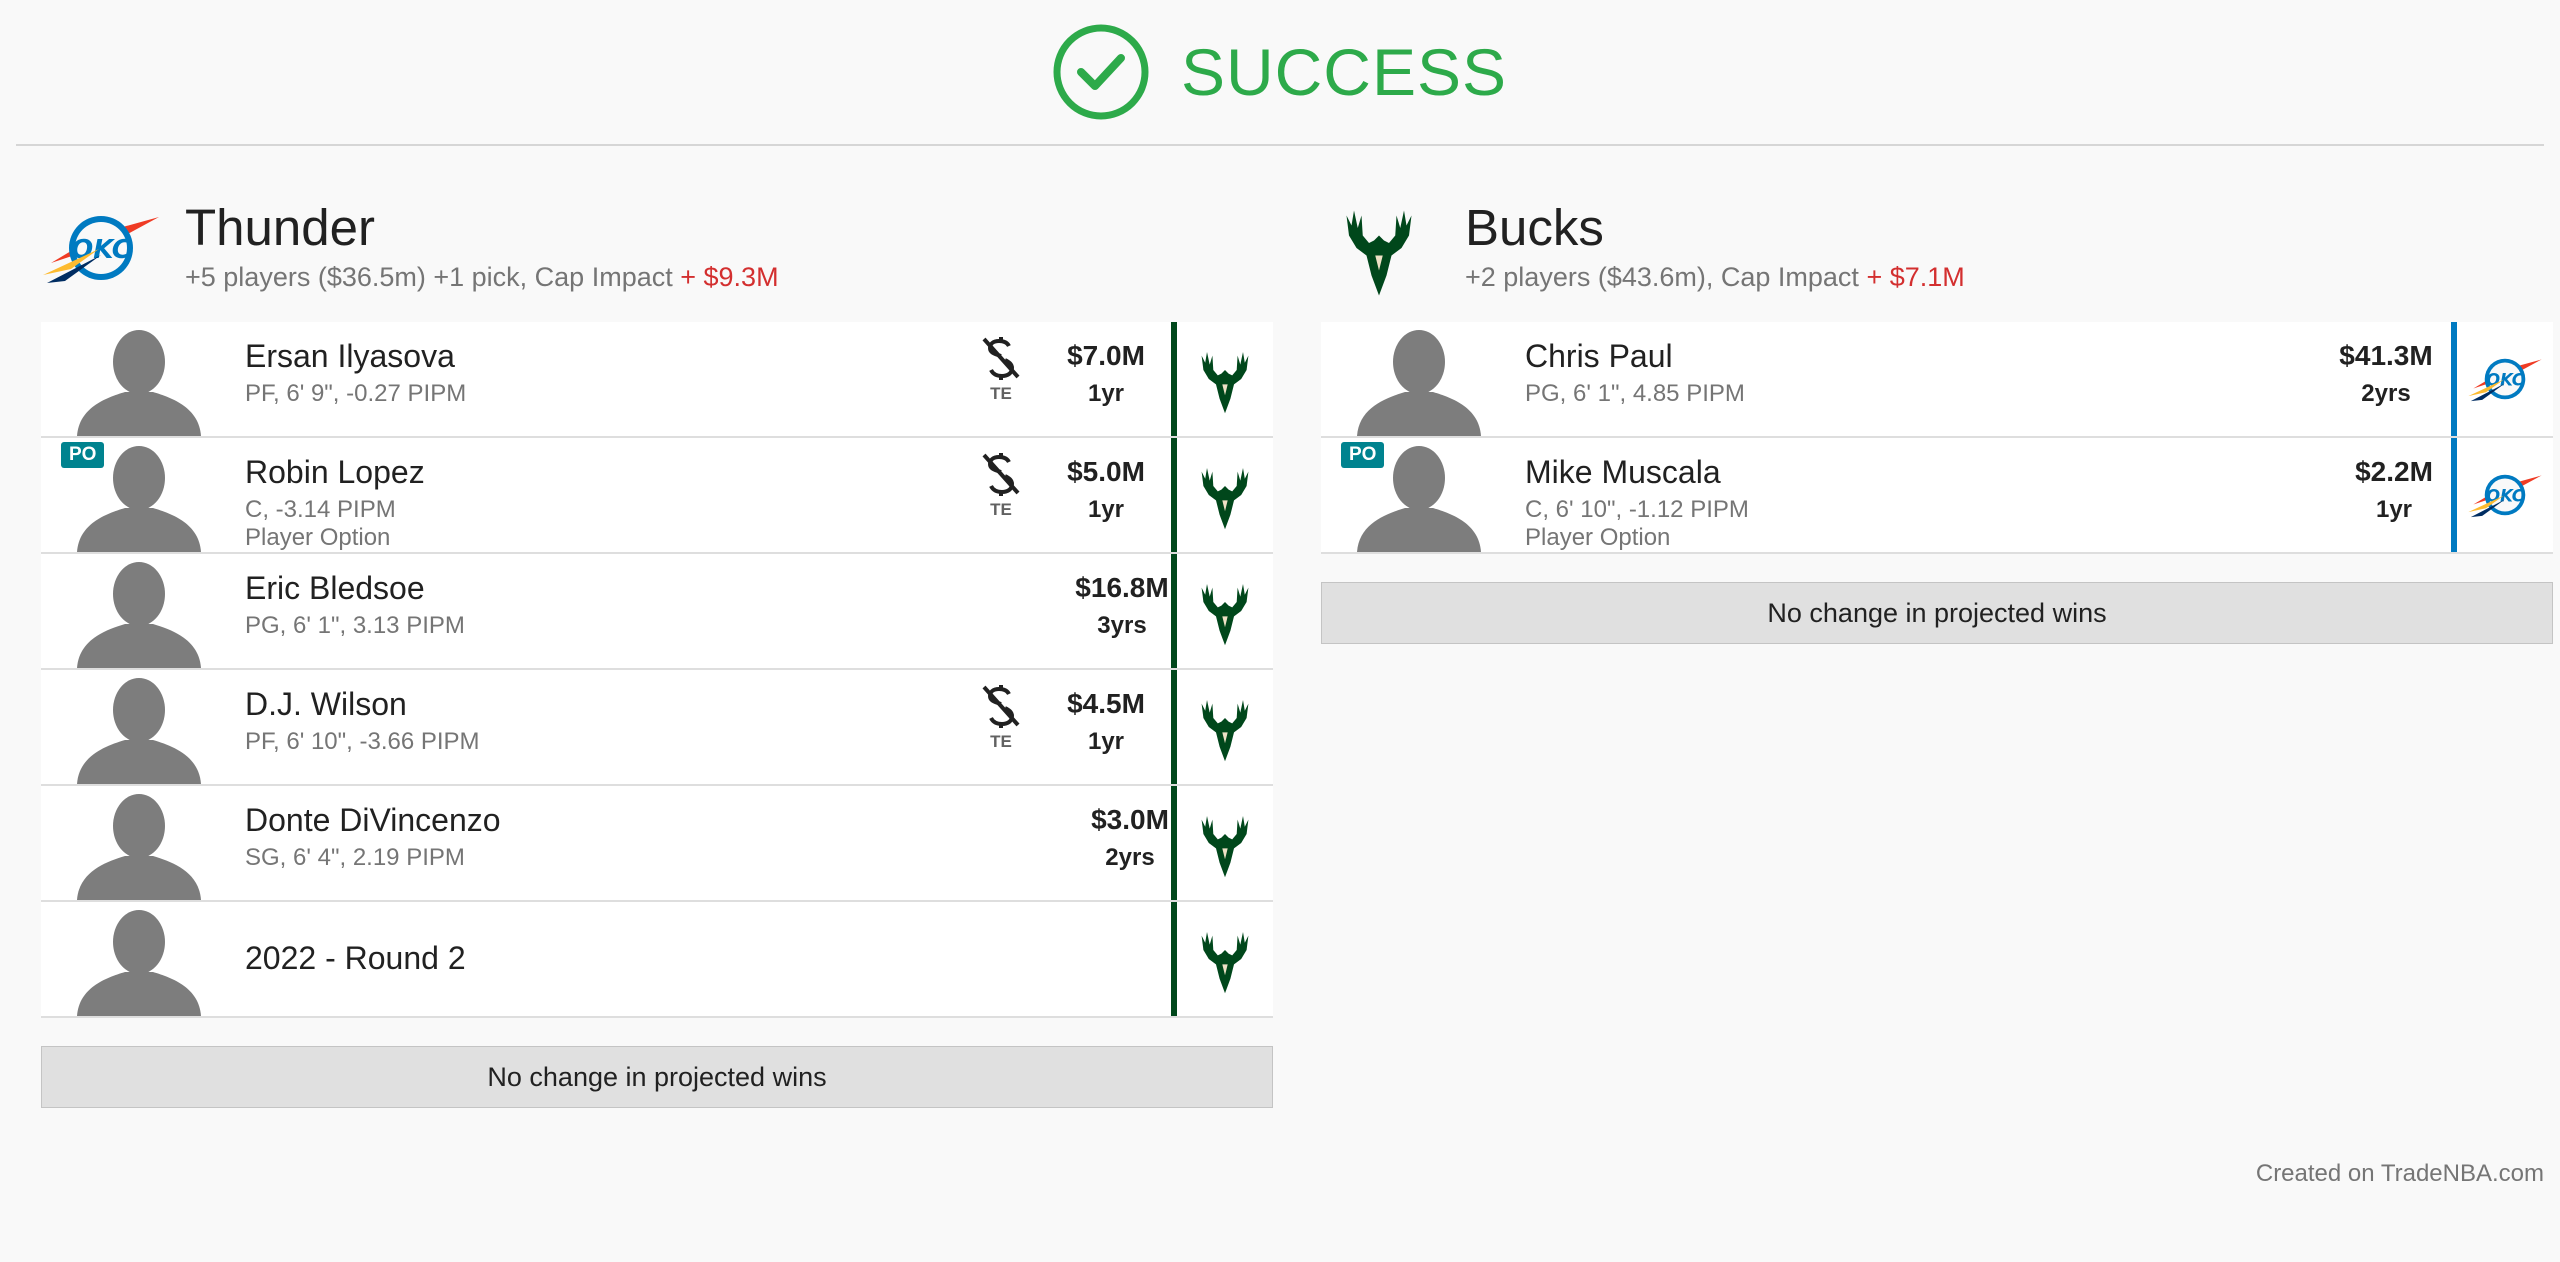 This screenshot has height=1262, width=2560. I want to click on footer-credit: Created on TradeNBA.com, so click(2400, 1174).